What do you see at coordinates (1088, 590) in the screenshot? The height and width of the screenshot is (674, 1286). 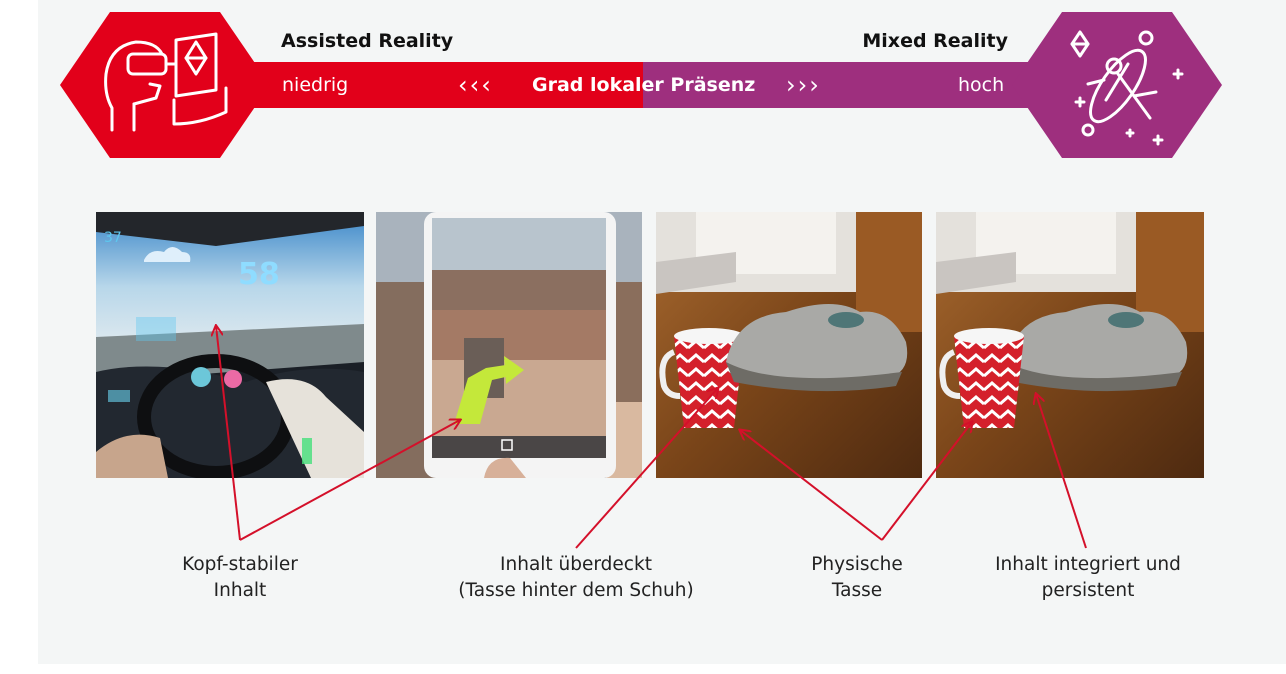 I see `caption-content-integrated-line2: persistent` at bounding box center [1088, 590].